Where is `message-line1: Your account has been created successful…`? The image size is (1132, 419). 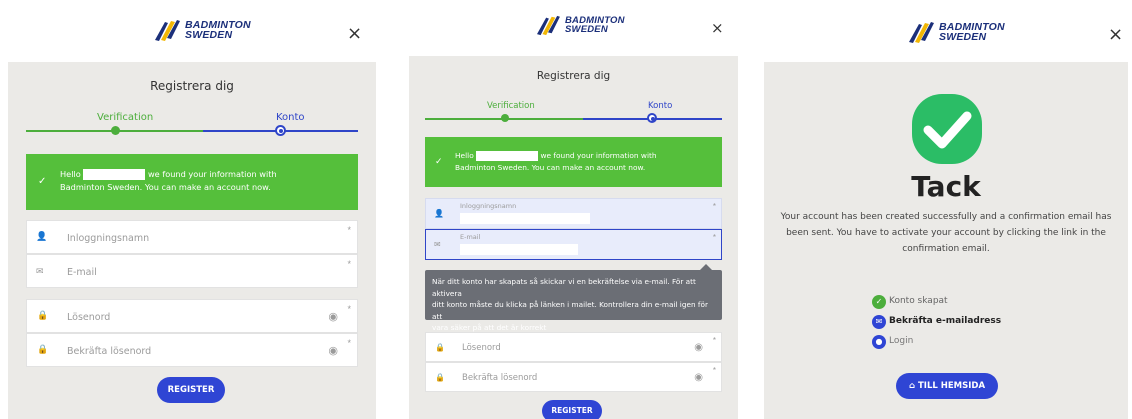 message-line1: Your account has been created successful… is located at coordinates (946, 217).